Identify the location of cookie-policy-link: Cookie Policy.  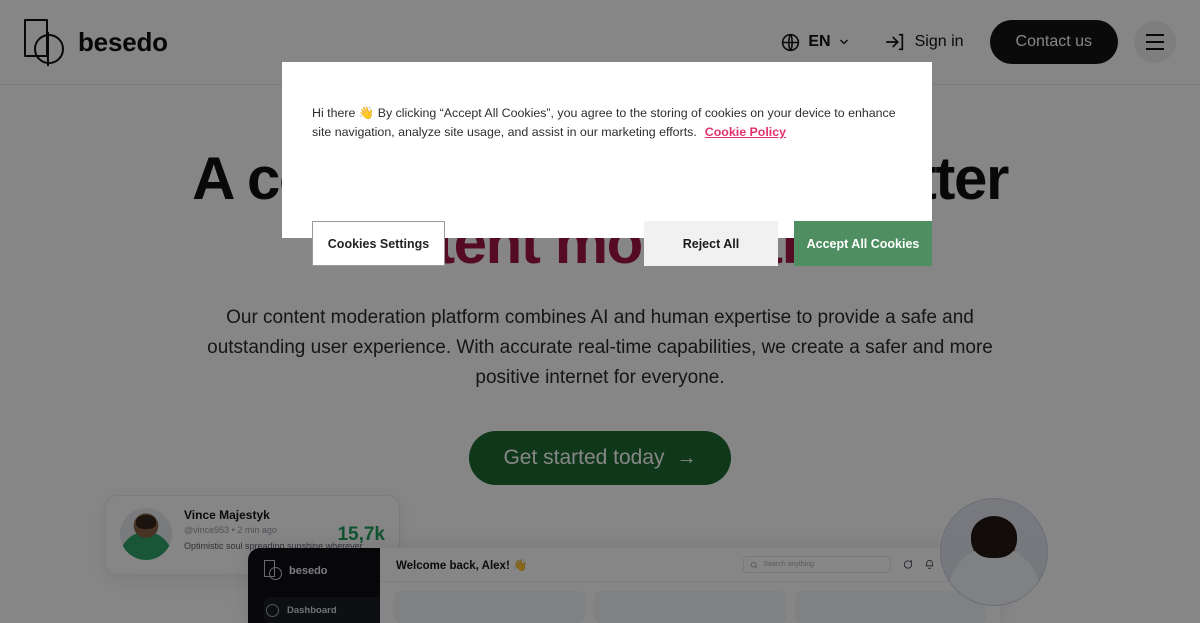
(745, 132).